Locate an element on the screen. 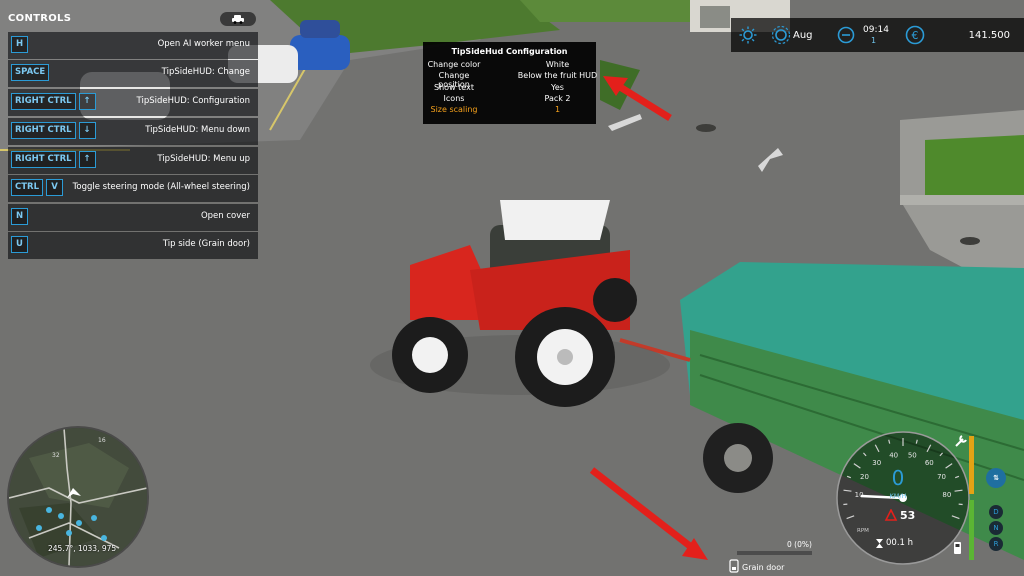 The image size is (1024, 576). damage-bar is located at coordinates (971, 465).